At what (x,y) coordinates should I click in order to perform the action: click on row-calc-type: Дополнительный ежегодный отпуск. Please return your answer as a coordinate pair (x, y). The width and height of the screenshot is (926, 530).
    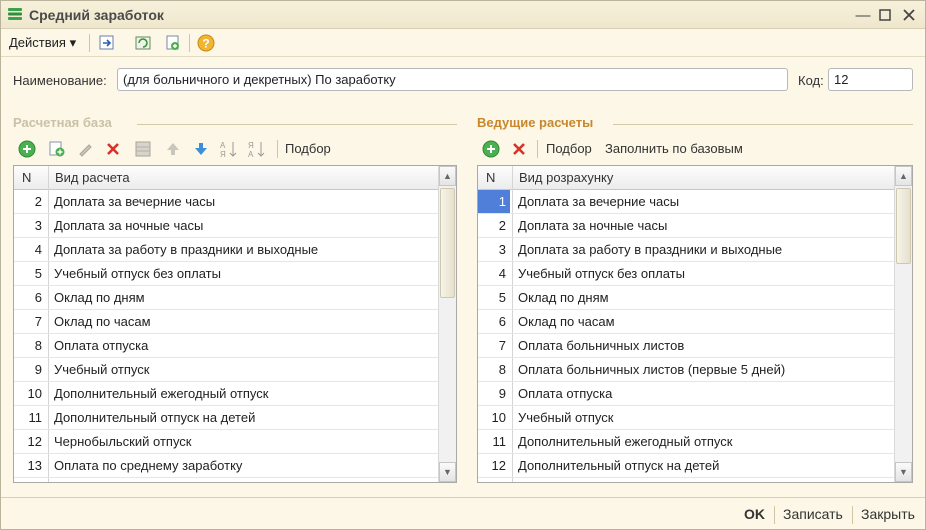
    Looking at the image, I should click on (625, 441).